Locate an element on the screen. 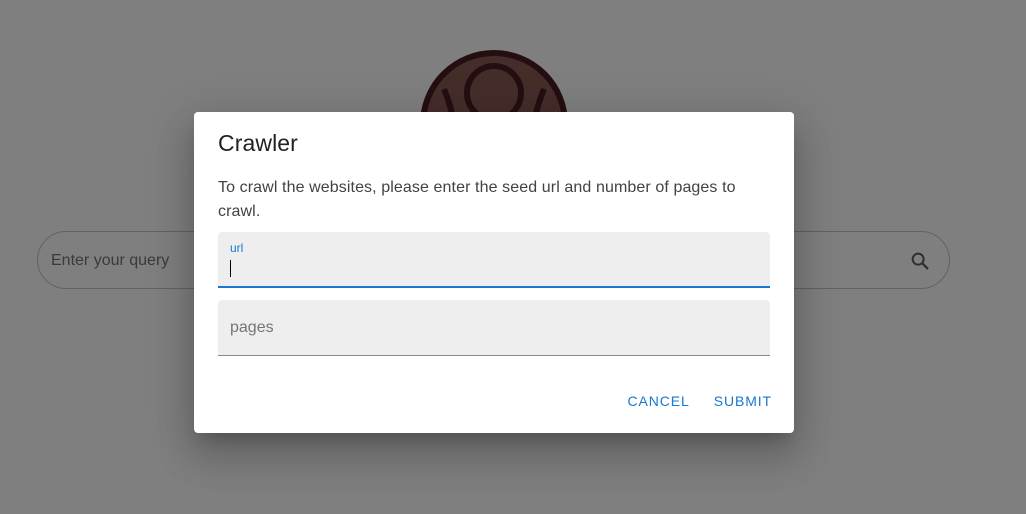 The image size is (1026, 514). url-field: url is located at coordinates (494, 260).